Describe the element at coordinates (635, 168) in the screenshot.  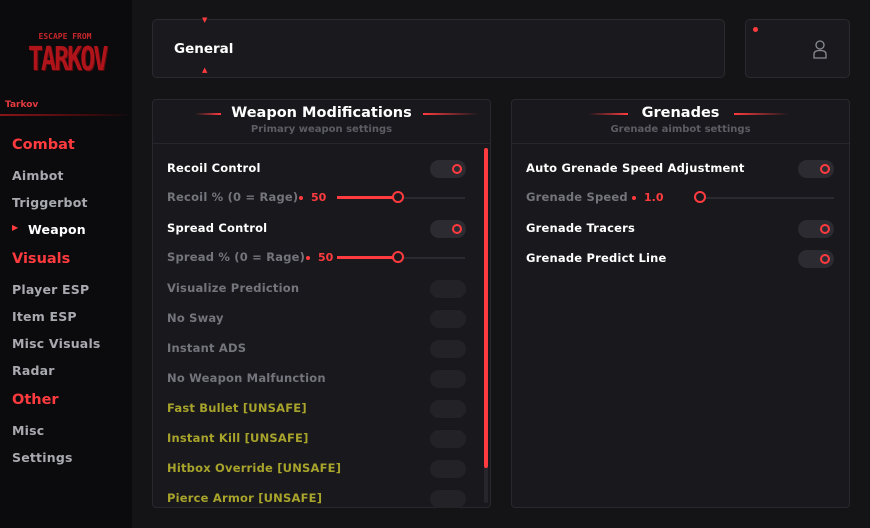
I see `auto-grenade-speed-label: Auto Grenade Speed Adjustment` at that location.